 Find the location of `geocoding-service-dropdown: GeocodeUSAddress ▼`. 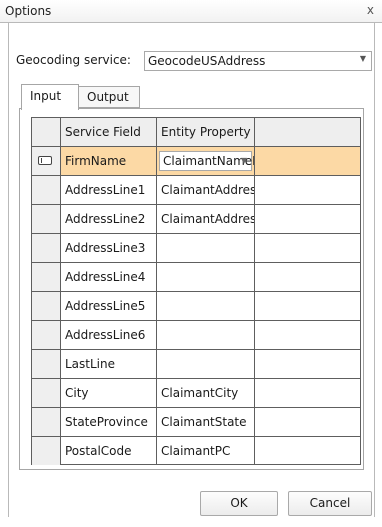

geocoding-service-dropdown: GeocodeUSAddress ▼ is located at coordinates (258, 61).